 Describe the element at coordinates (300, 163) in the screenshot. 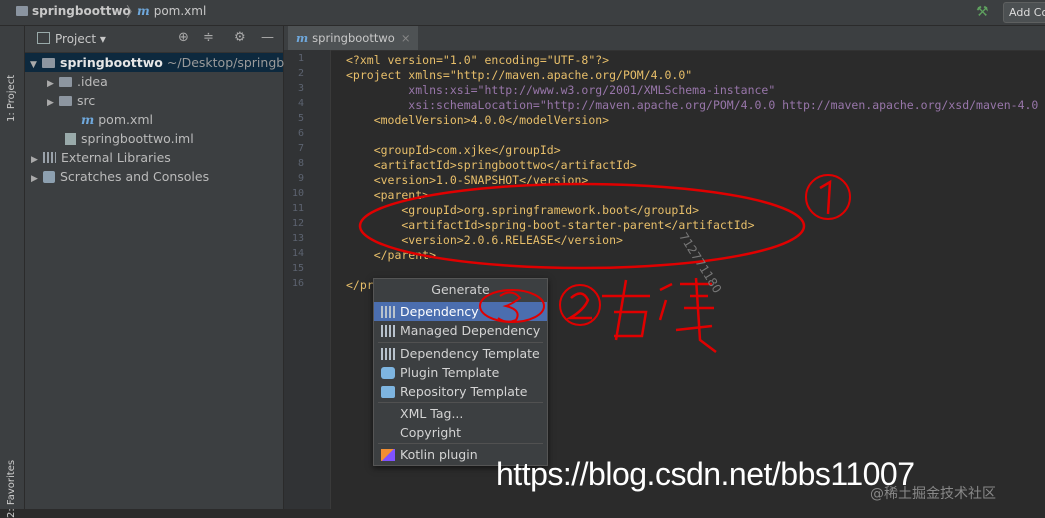

I see `line-number: 8` at that location.